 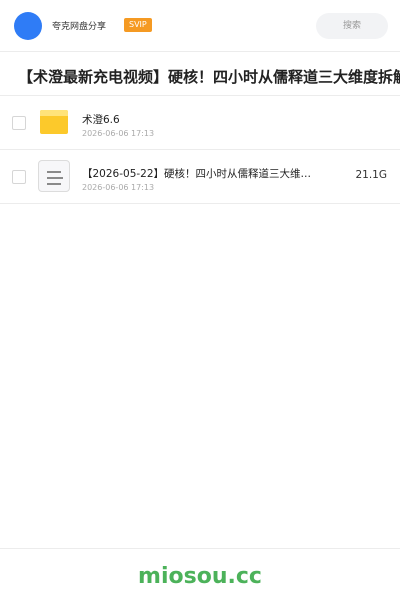 I want to click on file-name: 术澄6.6, so click(x=200, y=119).